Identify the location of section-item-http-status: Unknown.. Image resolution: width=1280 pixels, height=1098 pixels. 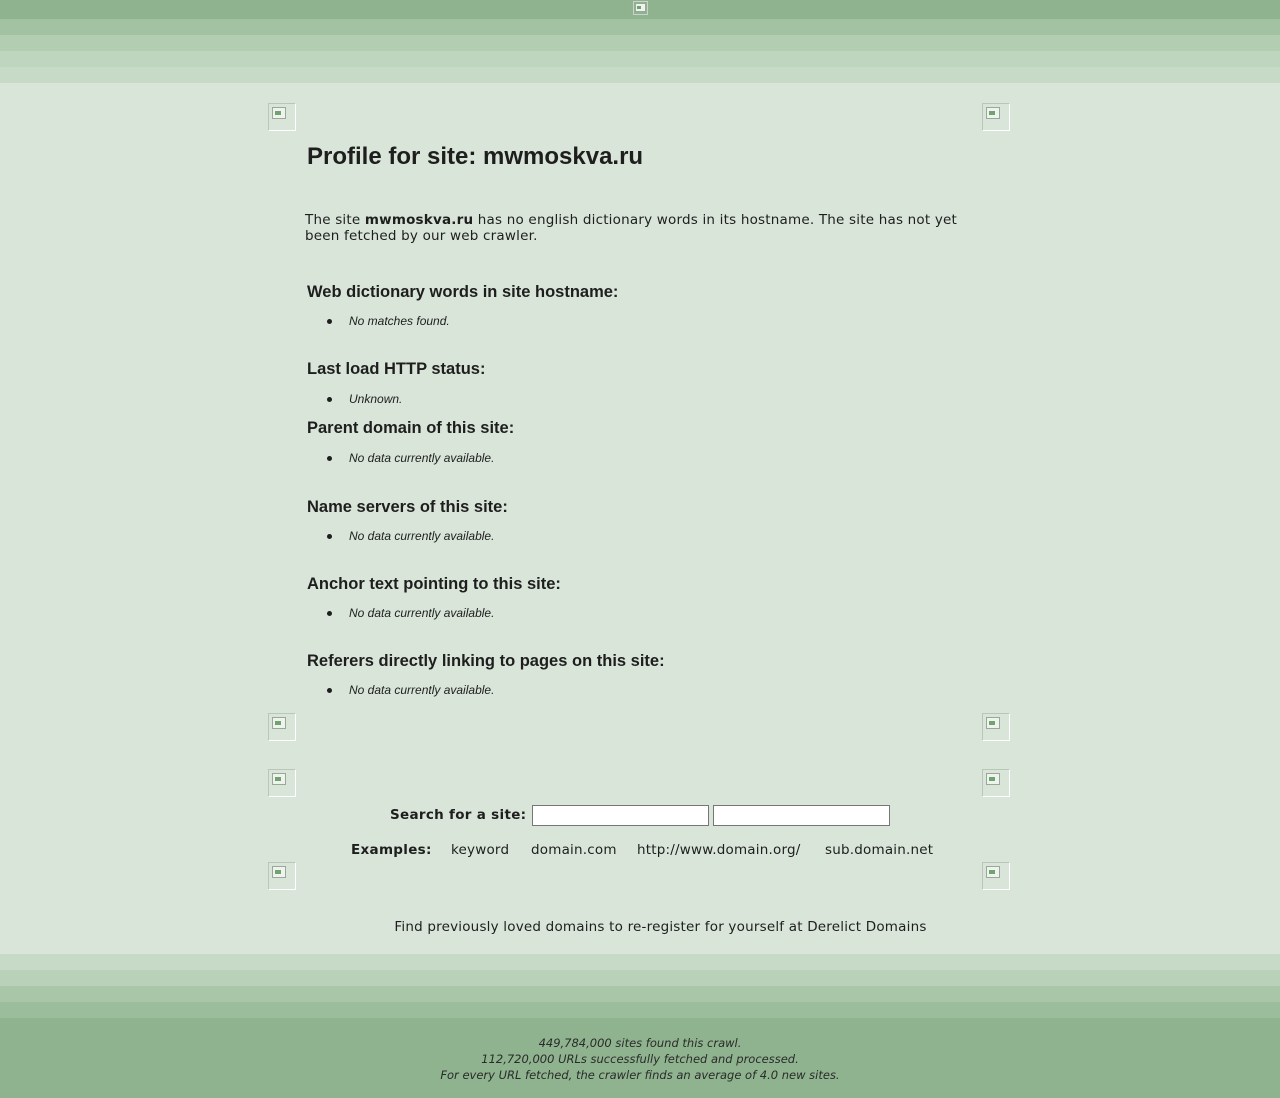
(376, 399).